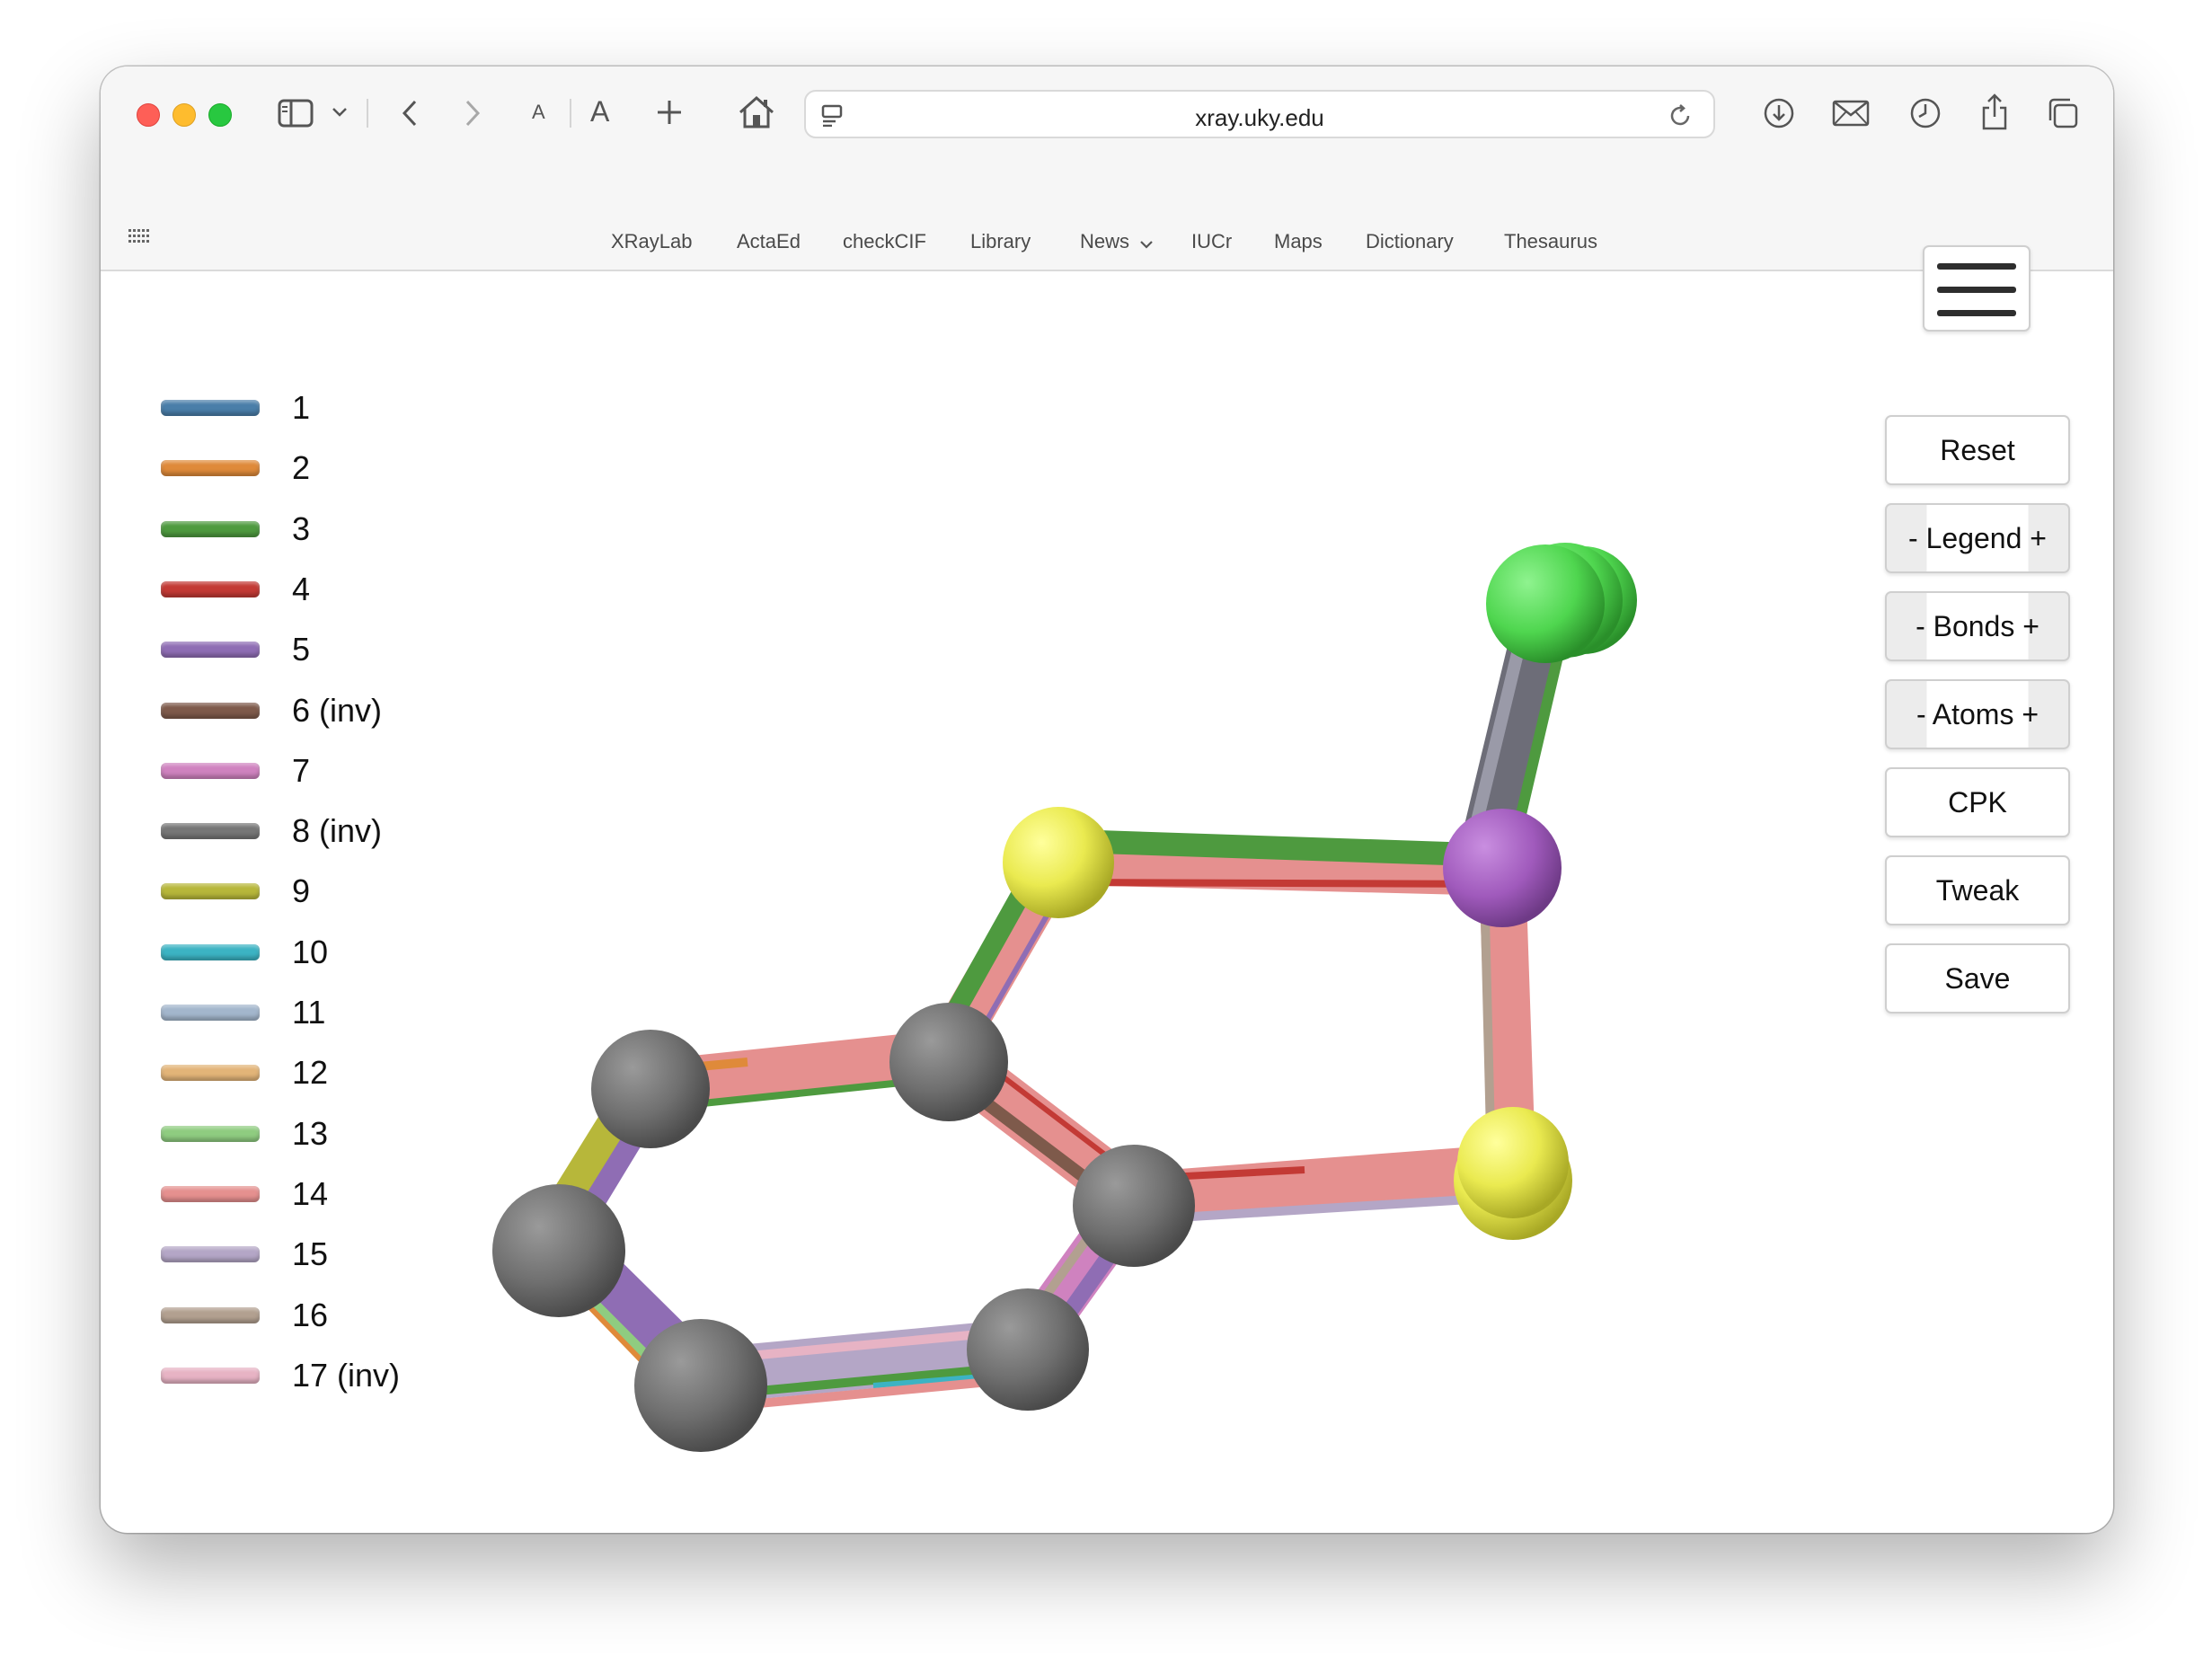  I want to click on zoom-window-button, so click(220, 115).